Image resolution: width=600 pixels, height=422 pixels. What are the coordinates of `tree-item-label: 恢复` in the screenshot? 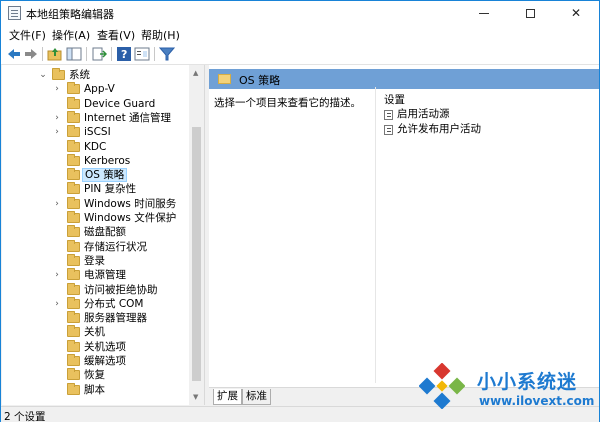 It's located at (94, 375).